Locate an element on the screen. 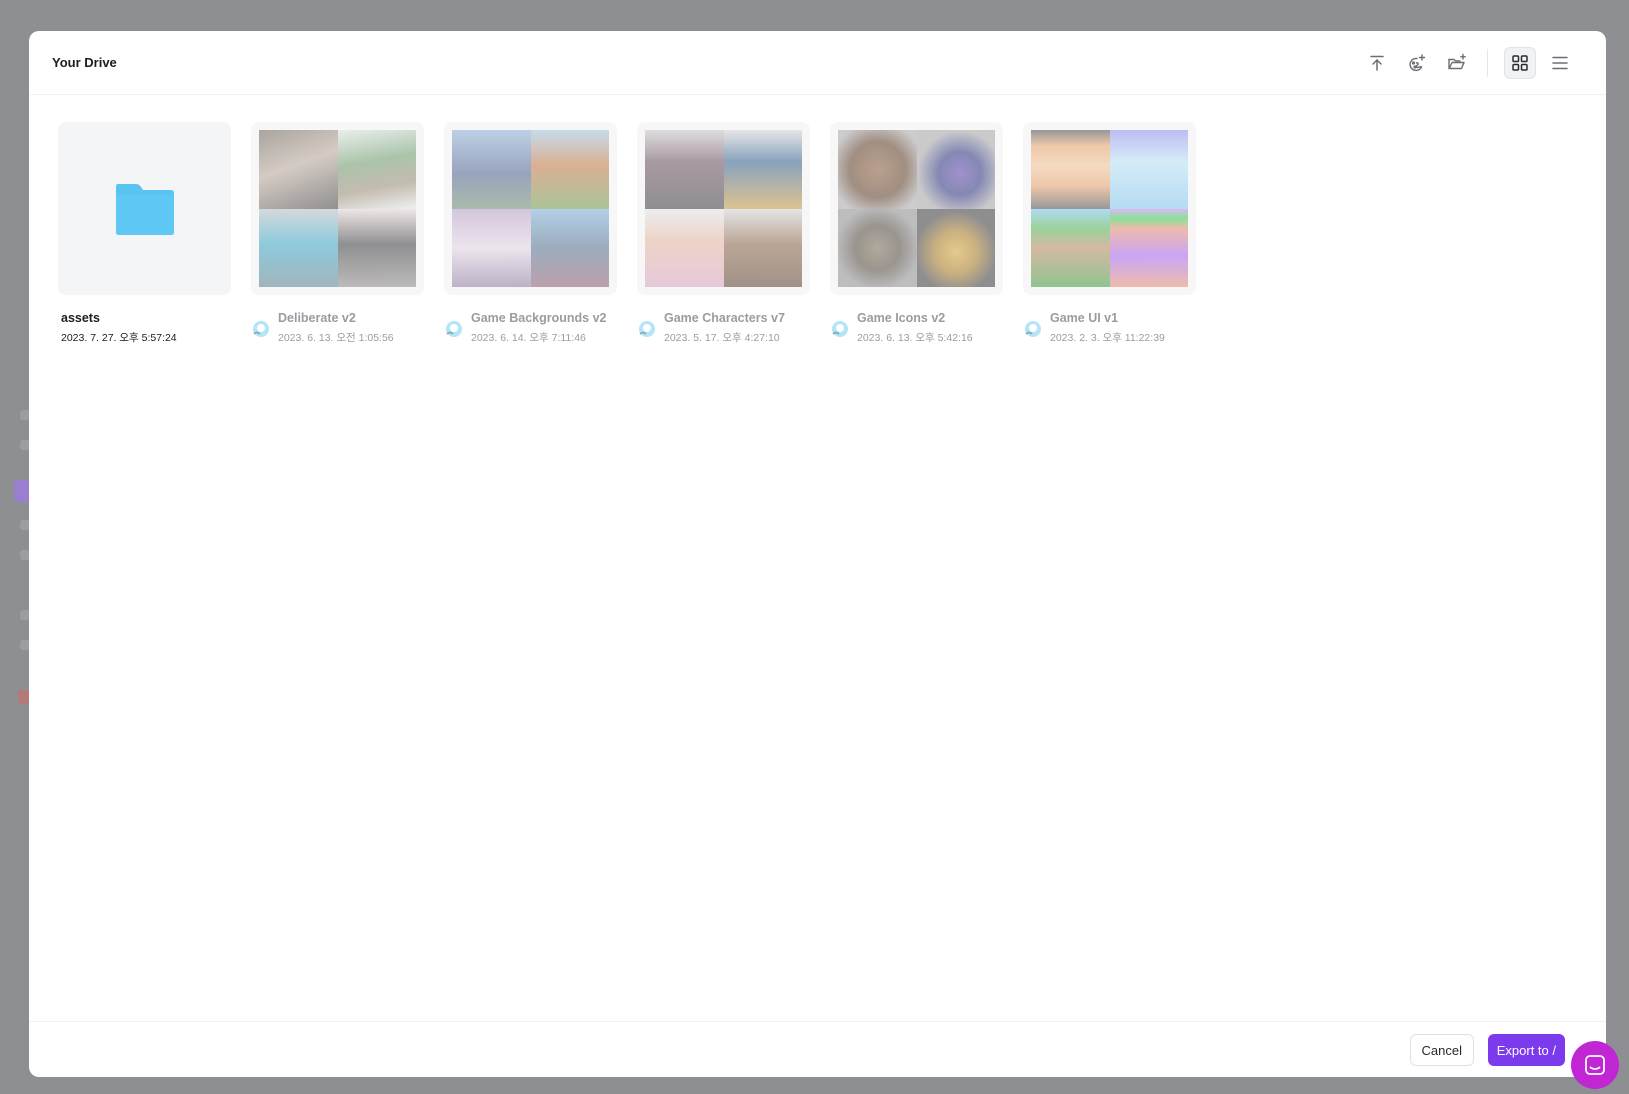 This screenshot has width=1629, height=1094. item-name: Game Backgrounds v2 is located at coordinates (539, 318).